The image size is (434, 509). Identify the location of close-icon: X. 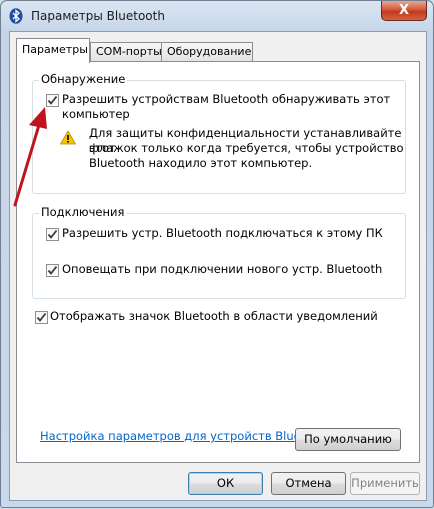
(404, 10).